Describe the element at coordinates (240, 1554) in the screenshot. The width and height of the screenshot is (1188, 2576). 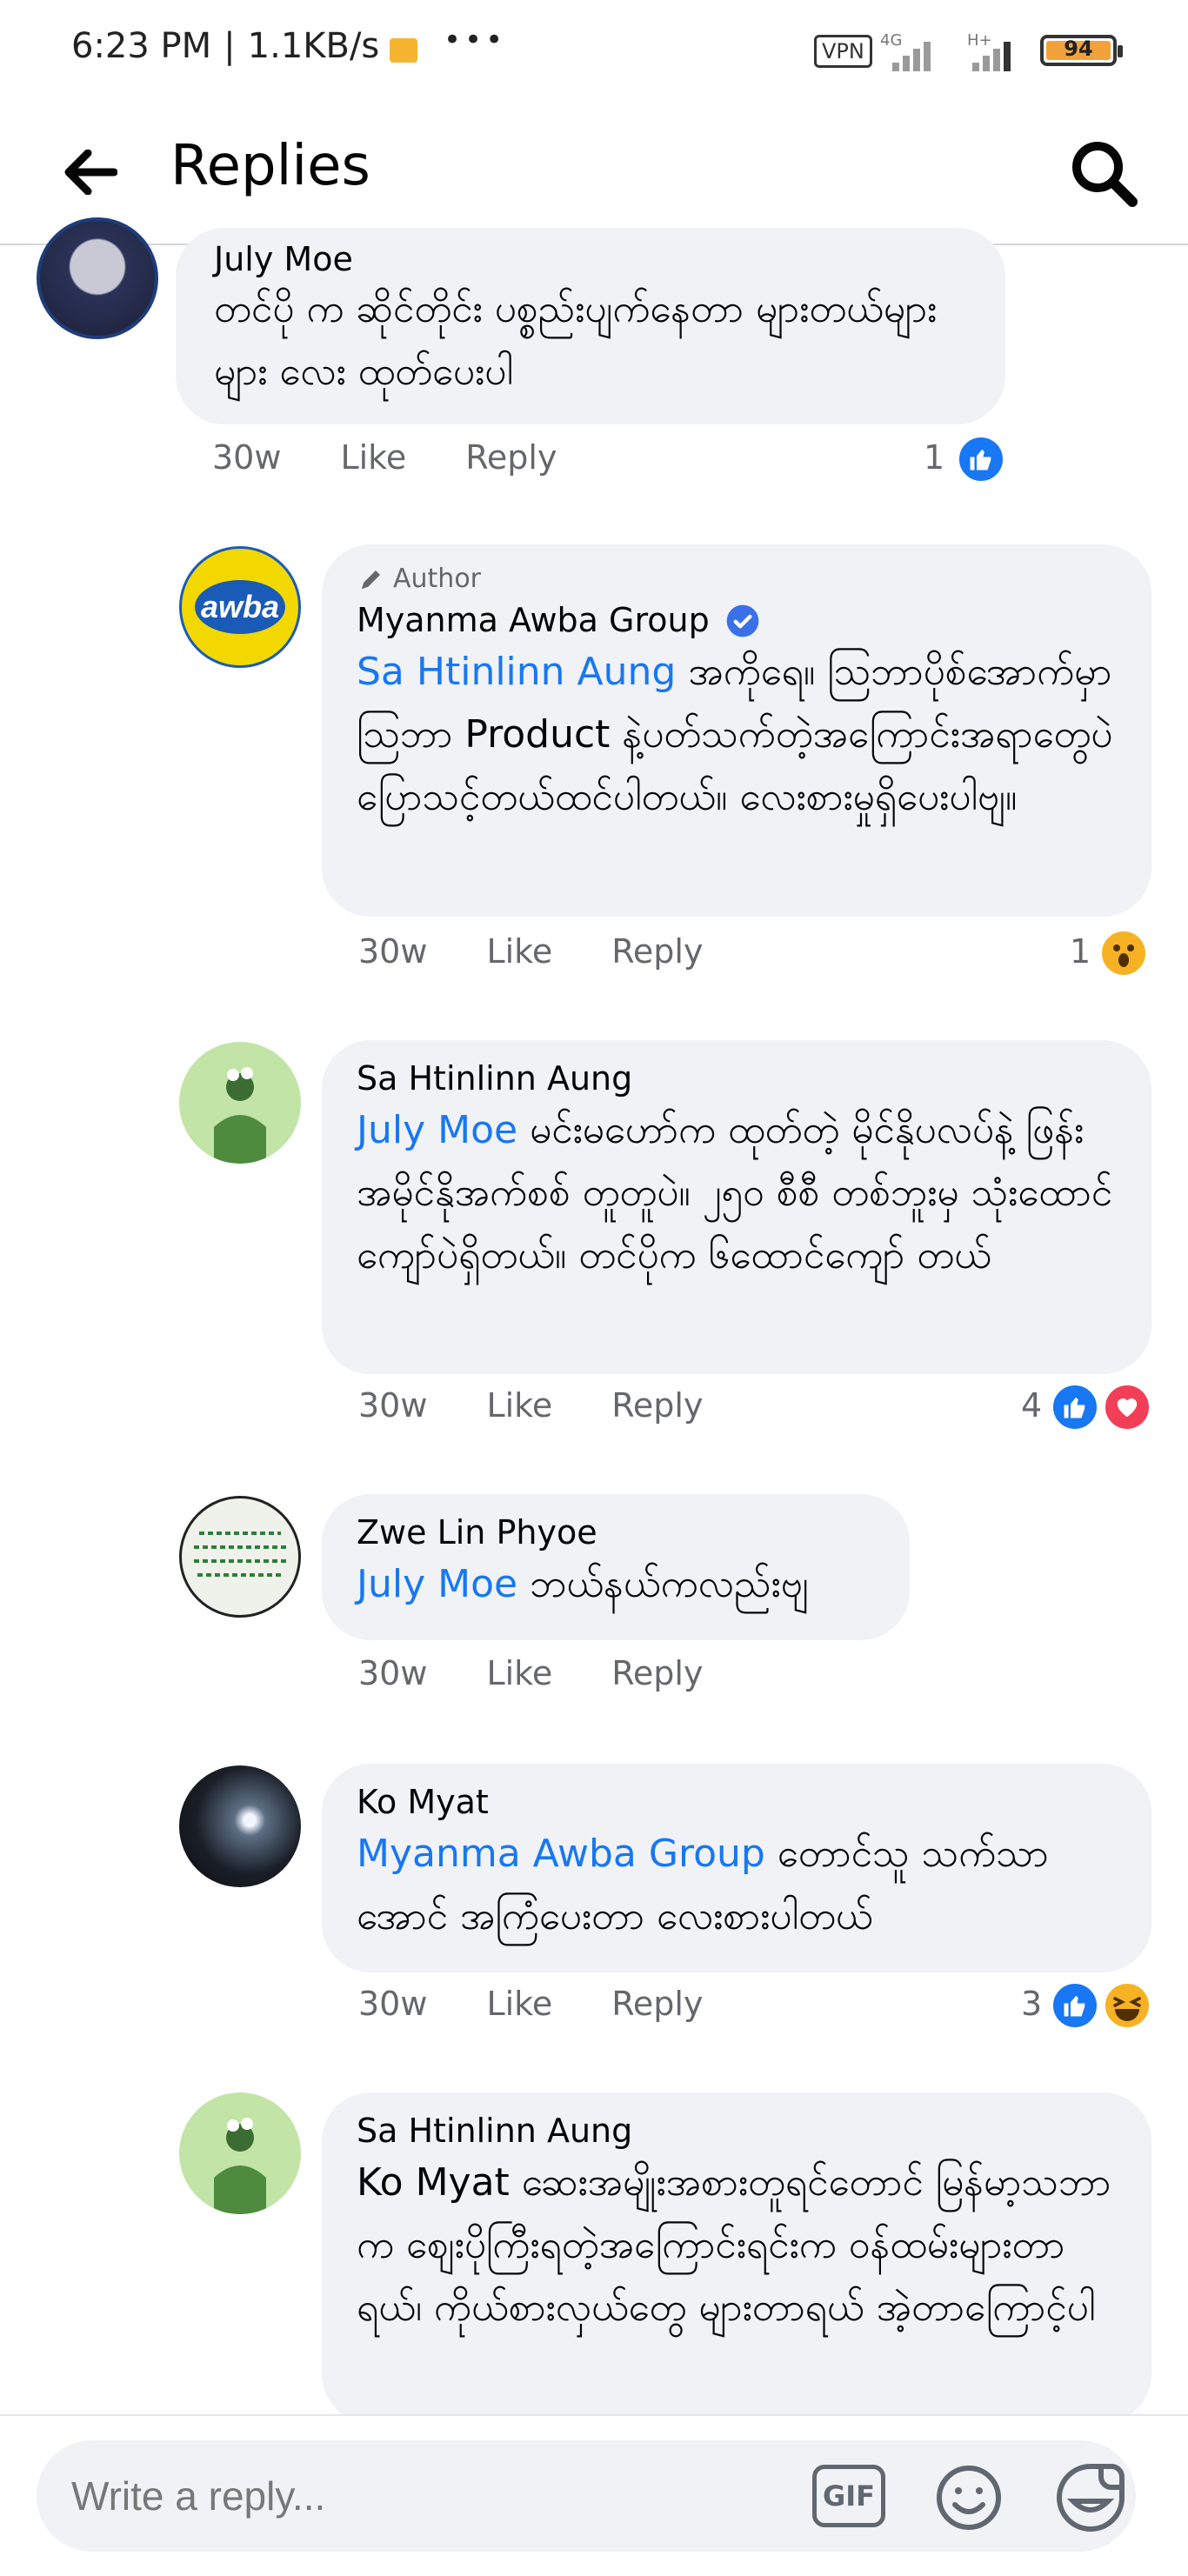
I see `avatar-image-icon` at that location.